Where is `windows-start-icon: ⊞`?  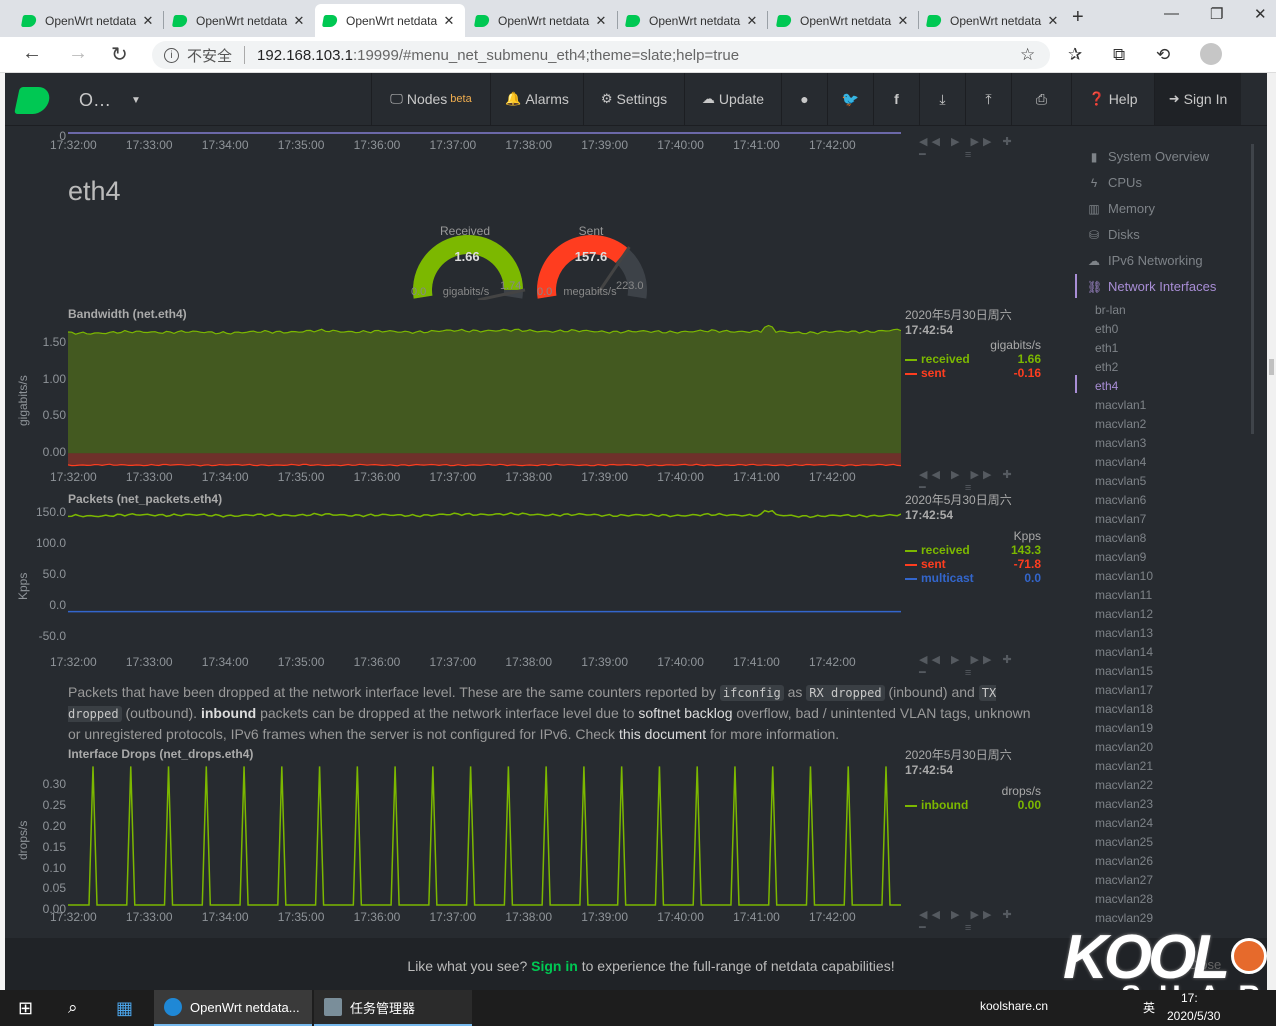
windows-start-icon: ⊞ is located at coordinates (25, 1008).